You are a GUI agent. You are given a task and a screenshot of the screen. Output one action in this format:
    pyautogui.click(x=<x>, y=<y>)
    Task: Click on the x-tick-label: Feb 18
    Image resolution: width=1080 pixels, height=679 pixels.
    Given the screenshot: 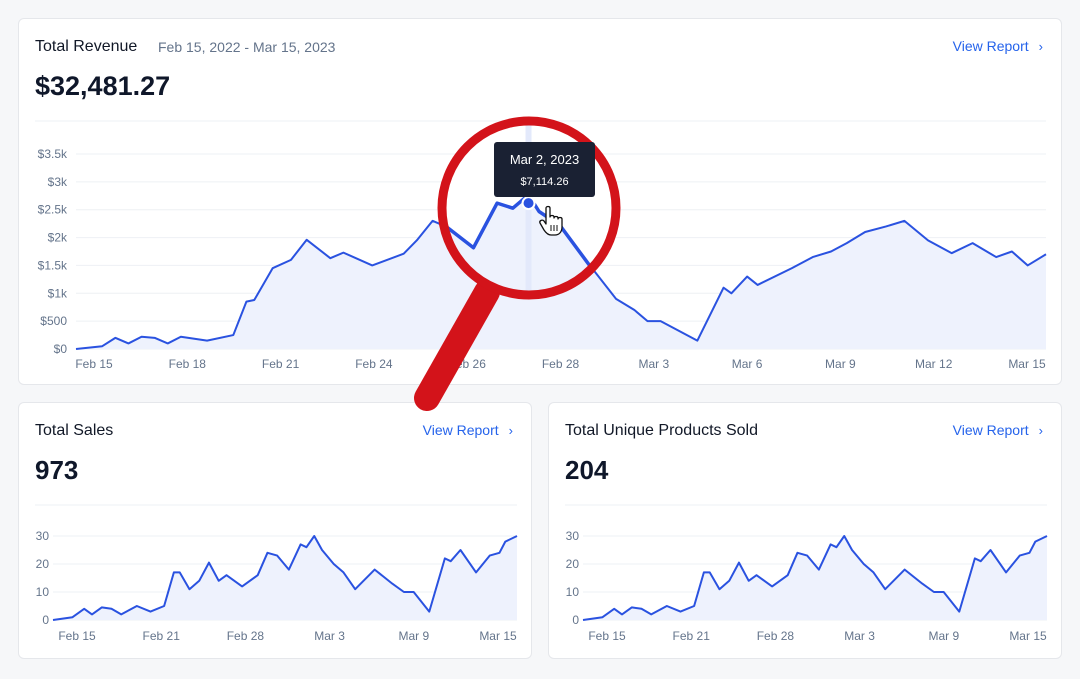 What is the action you would take?
    pyautogui.click(x=188, y=364)
    